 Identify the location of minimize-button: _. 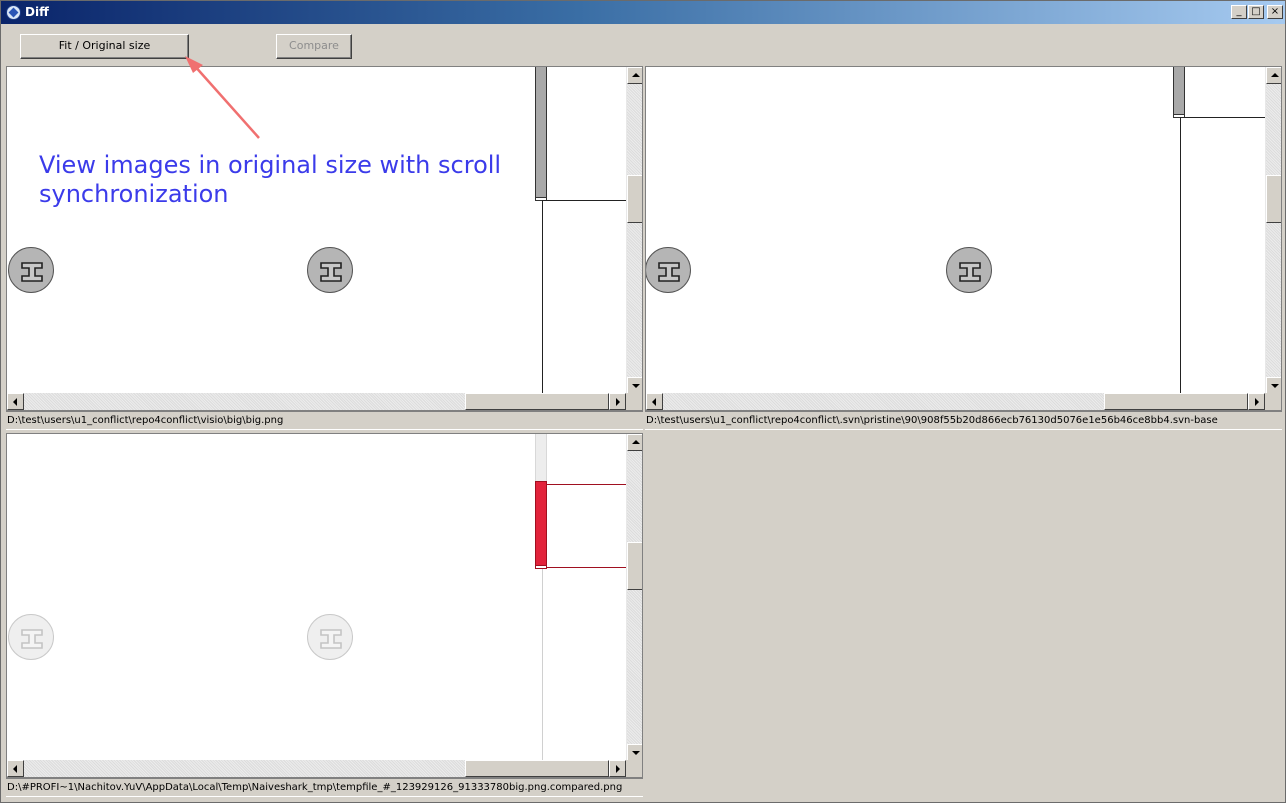
(1239, 12).